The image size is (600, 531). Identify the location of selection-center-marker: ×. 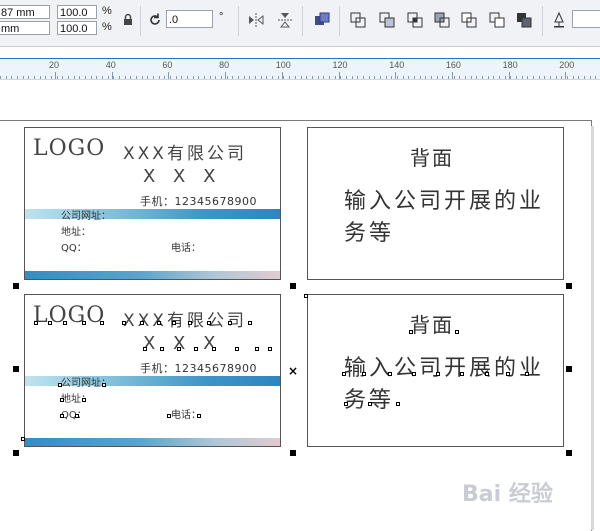
(293, 371).